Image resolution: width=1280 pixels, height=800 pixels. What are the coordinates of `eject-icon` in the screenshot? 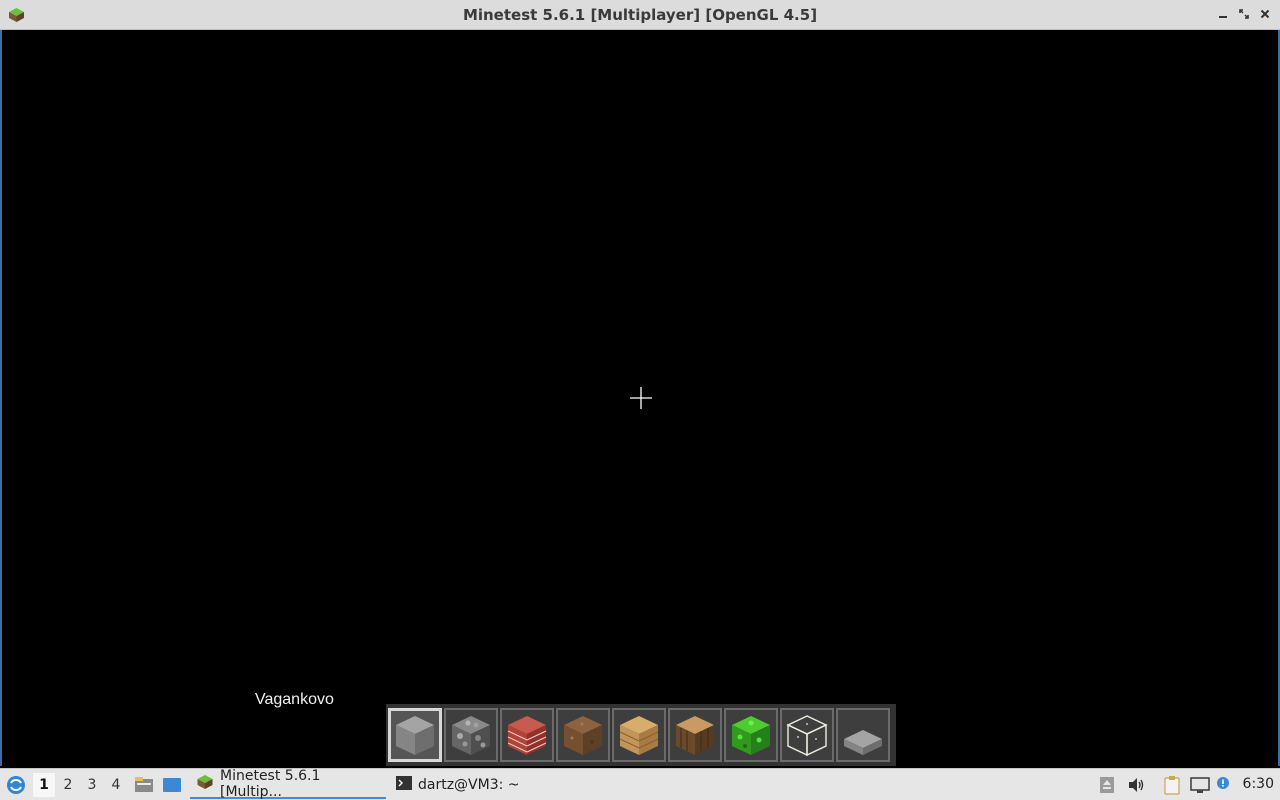 It's located at (1107, 784).